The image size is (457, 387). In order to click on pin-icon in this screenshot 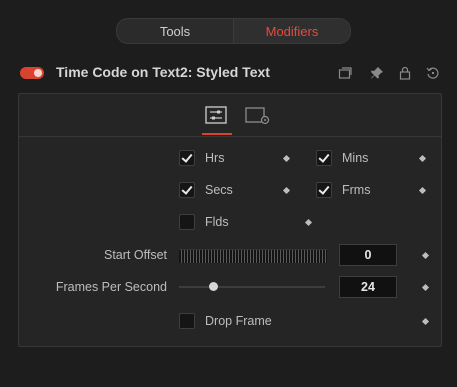, I will do `click(377, 73)`.